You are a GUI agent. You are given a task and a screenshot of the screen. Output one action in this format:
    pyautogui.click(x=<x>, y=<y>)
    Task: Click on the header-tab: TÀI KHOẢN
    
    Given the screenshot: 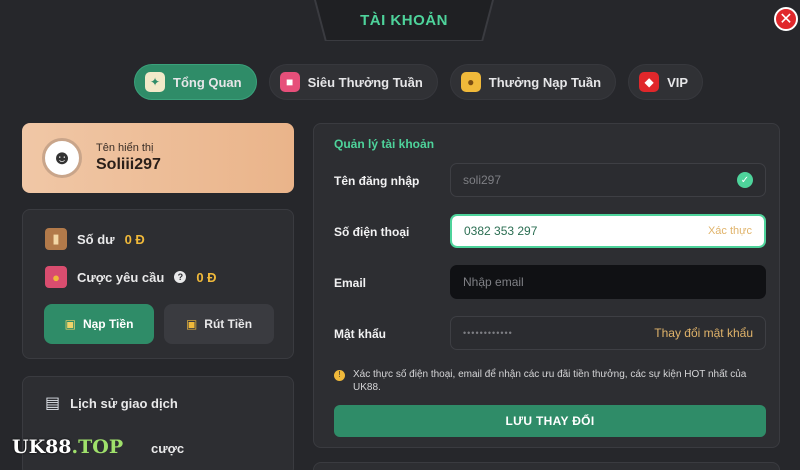 What is the action you would take?
    pyautogui.click(x=404, y=20)
    